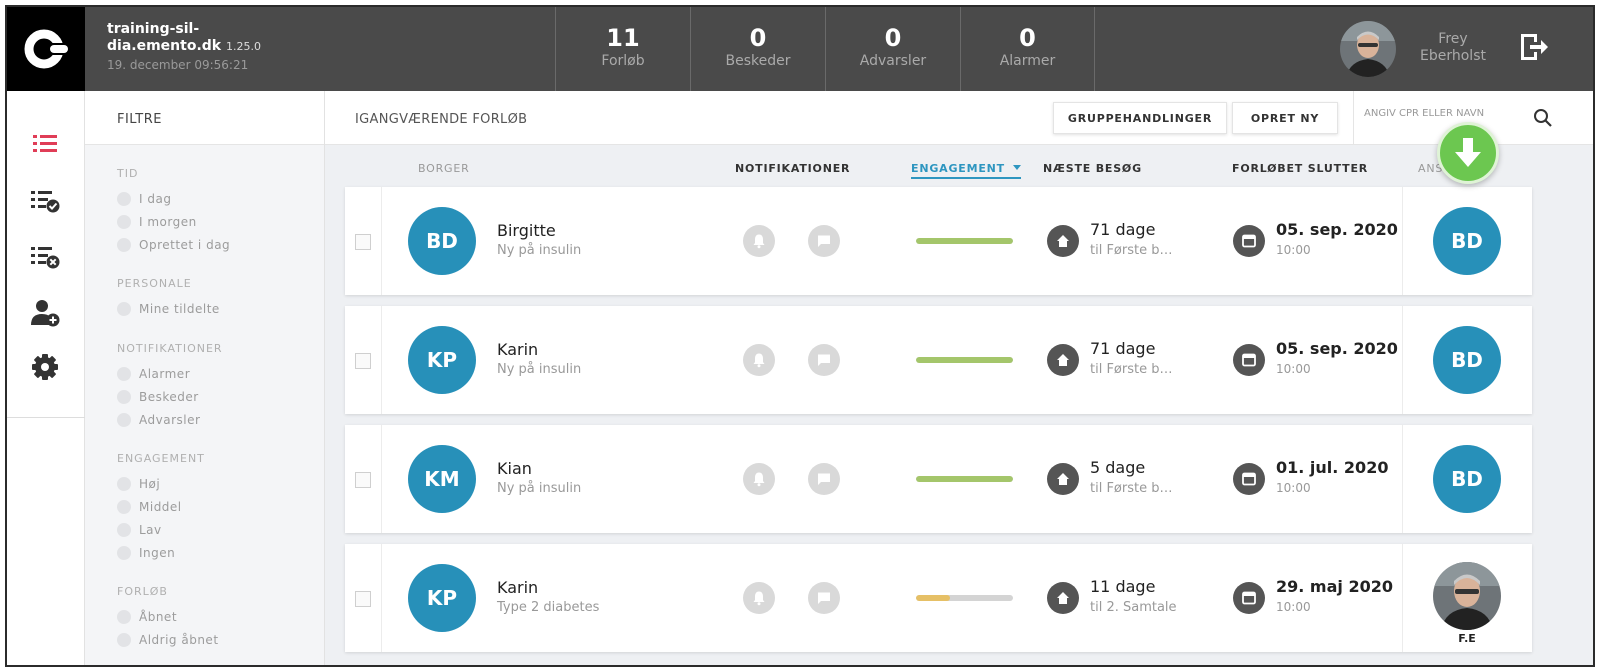  Describe the element at coordinates (1332, 467) in the screenshot. I see `course-end-date: 01. jul. 2020` at that location.